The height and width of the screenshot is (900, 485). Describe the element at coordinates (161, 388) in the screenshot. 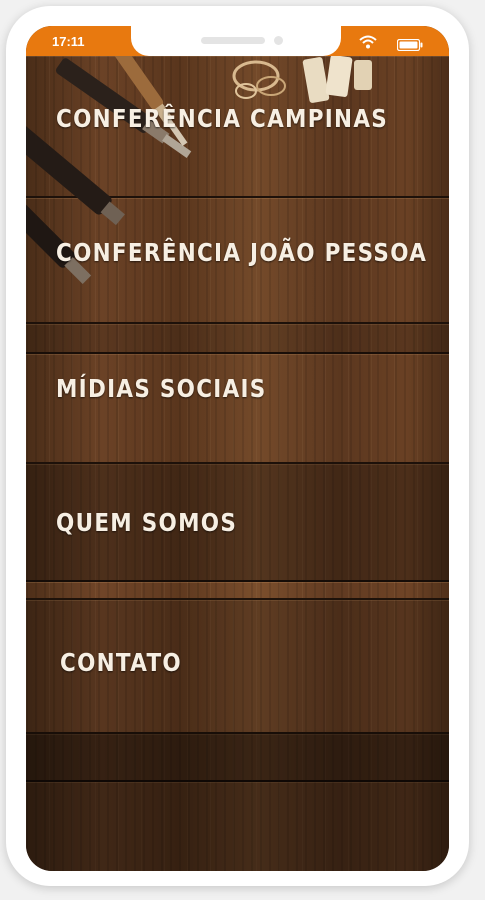

I see `menu-item-midias-sociais: MÍDIAS SOCIAIS` at that location.